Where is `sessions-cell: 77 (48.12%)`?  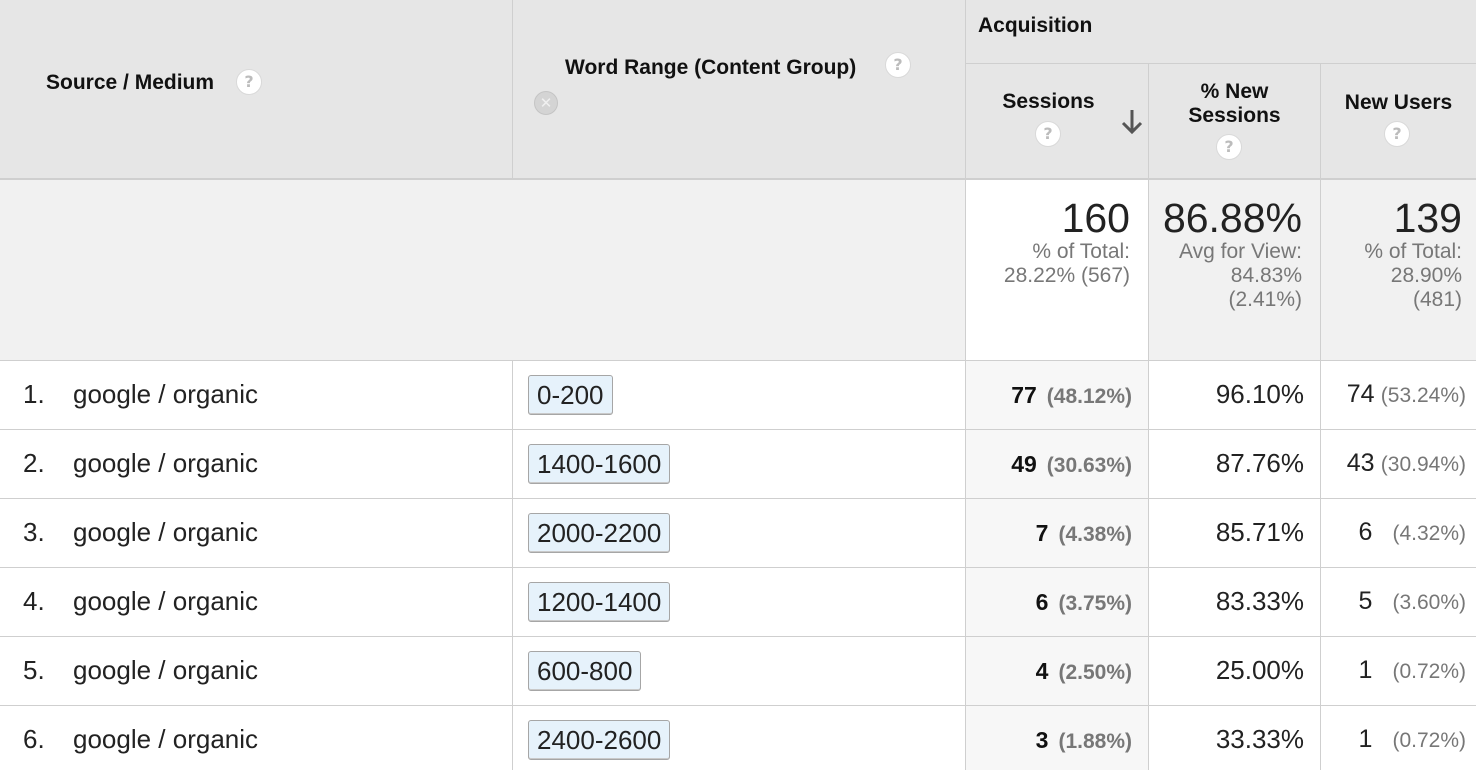 sessions-cell: 77 (48.12%) is located at coordinates (1057, 395).